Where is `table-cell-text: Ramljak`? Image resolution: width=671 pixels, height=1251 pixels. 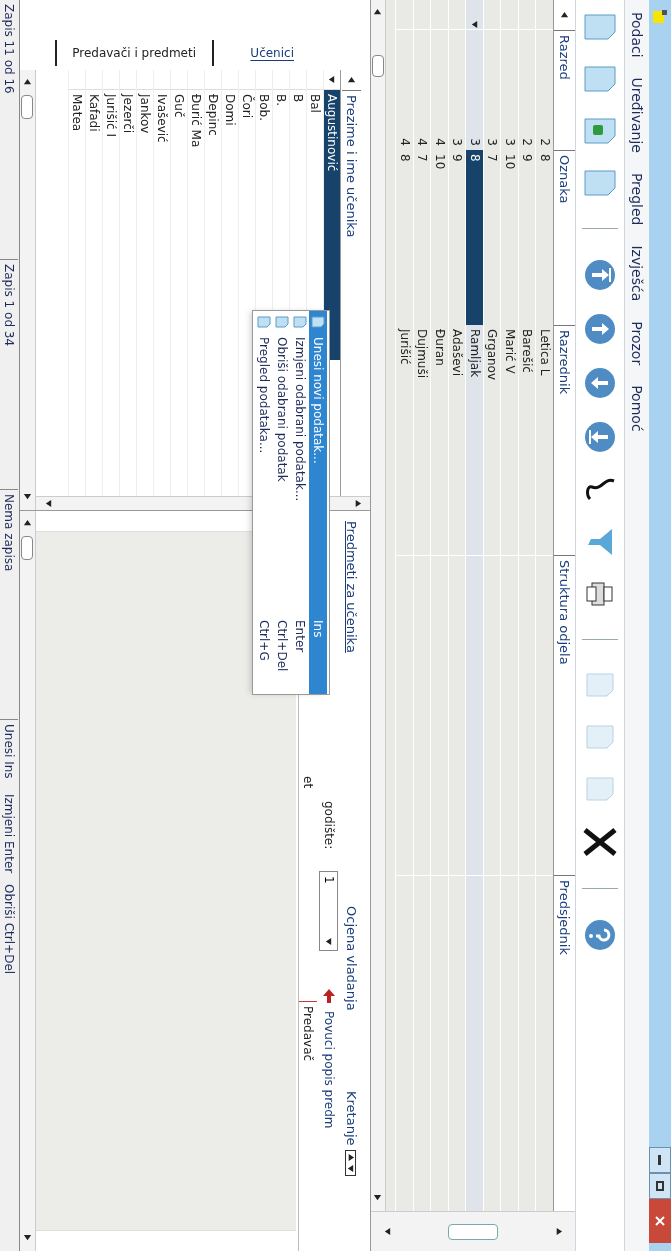
table-cell-text: Ramljak is located at coordinates (474, 354).